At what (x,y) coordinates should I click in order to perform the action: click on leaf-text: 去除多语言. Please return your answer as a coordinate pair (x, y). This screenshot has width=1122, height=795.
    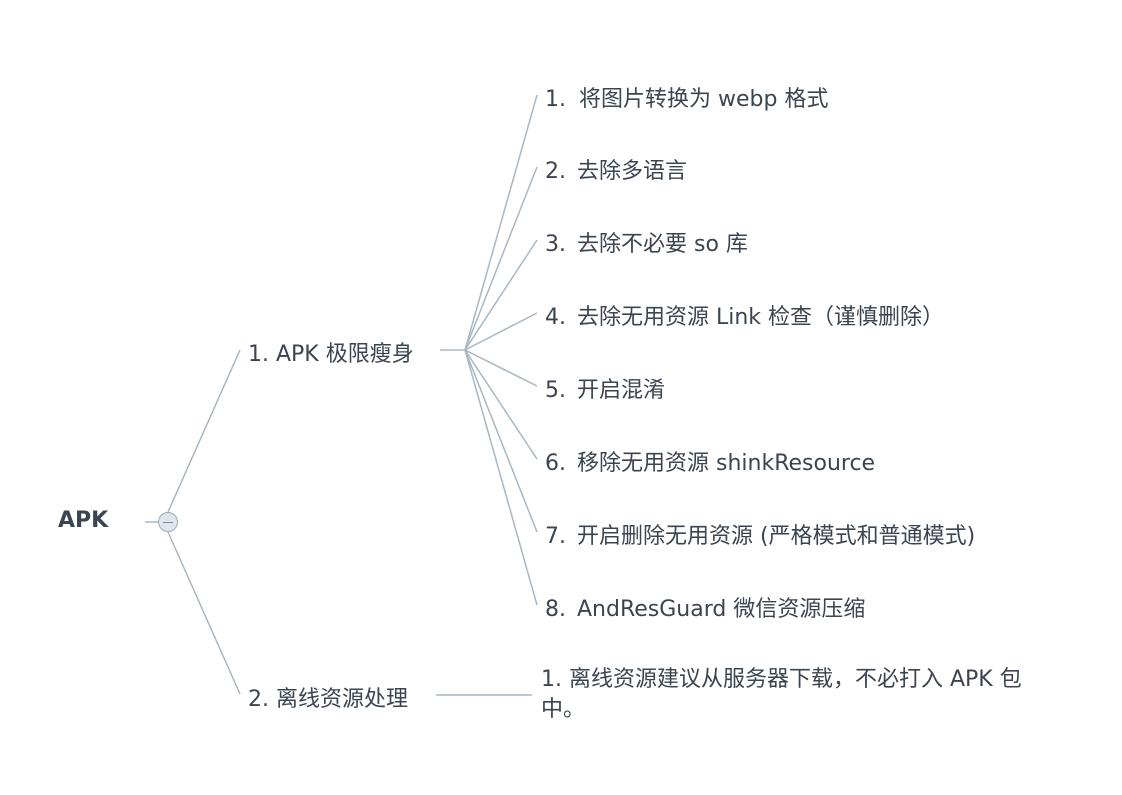
    Looking at the image, I should click on (632, 171).